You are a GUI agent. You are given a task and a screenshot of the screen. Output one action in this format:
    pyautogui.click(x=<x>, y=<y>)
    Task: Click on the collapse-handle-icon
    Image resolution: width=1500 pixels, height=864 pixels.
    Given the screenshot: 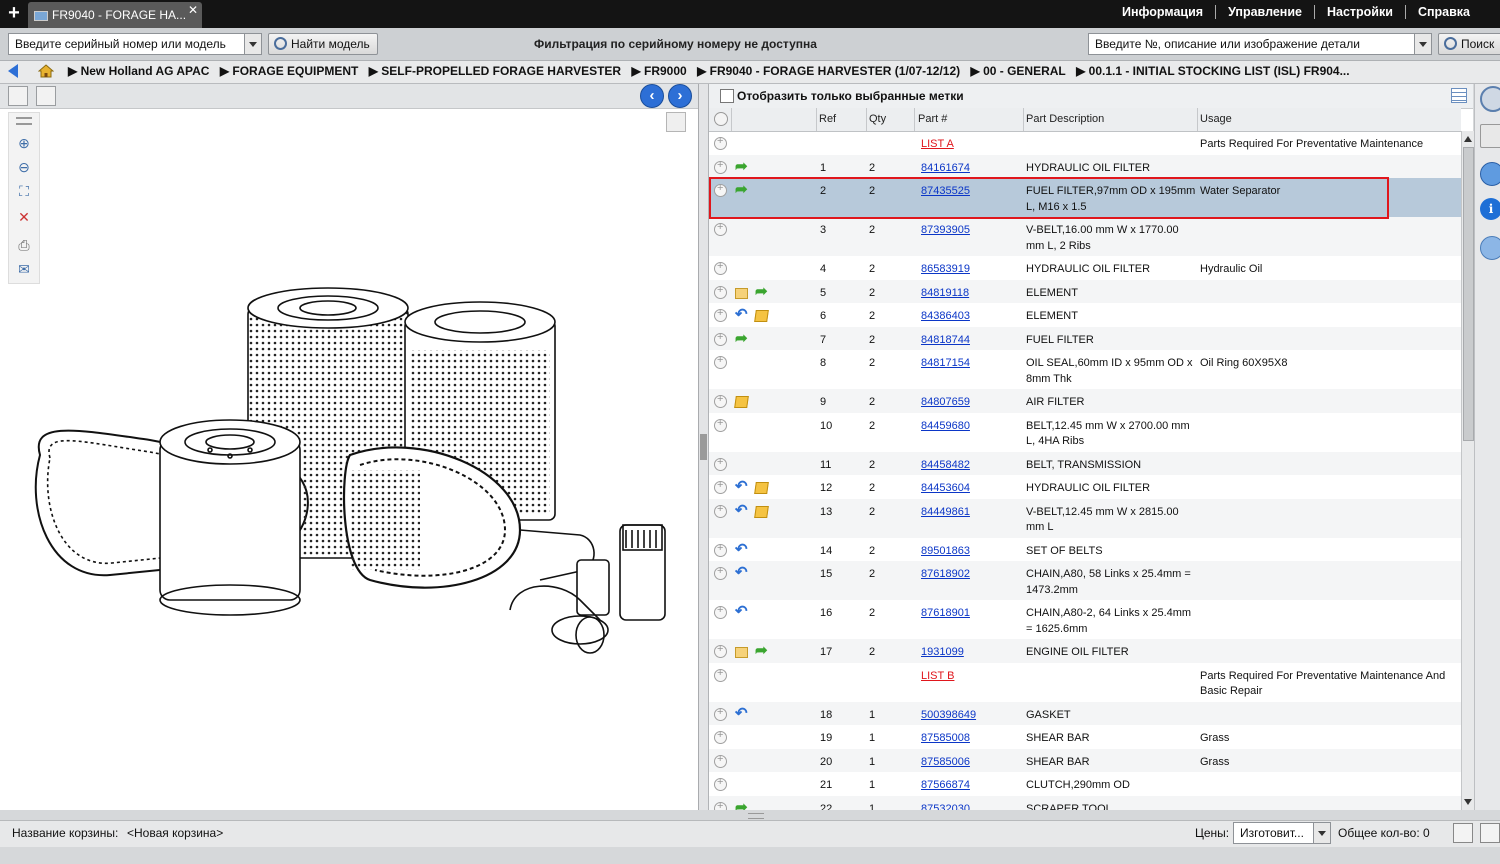 What is the action you would take?
    pyautogui.click(x=703, y=447)
    